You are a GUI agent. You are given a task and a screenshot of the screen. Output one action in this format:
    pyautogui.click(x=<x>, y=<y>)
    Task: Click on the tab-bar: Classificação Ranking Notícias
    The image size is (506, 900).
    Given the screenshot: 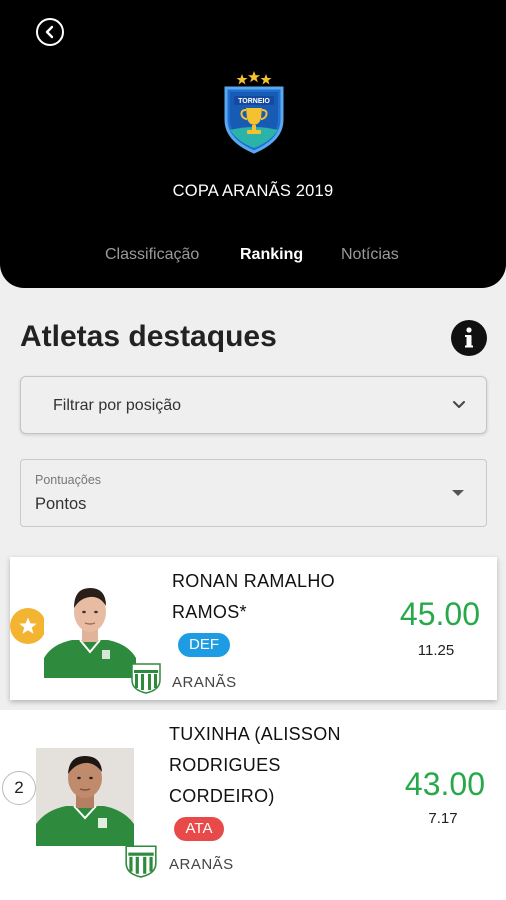 What is the action you would take?
    pyautogui.click(x=253, y=257)
    